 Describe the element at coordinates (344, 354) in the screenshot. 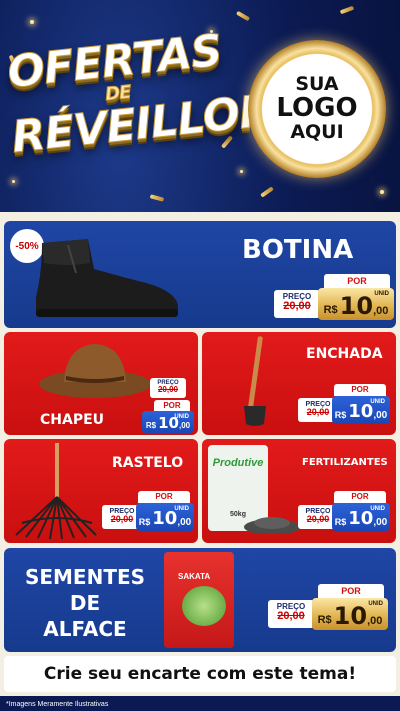

I see `product-name: ENCHADA` at that location.